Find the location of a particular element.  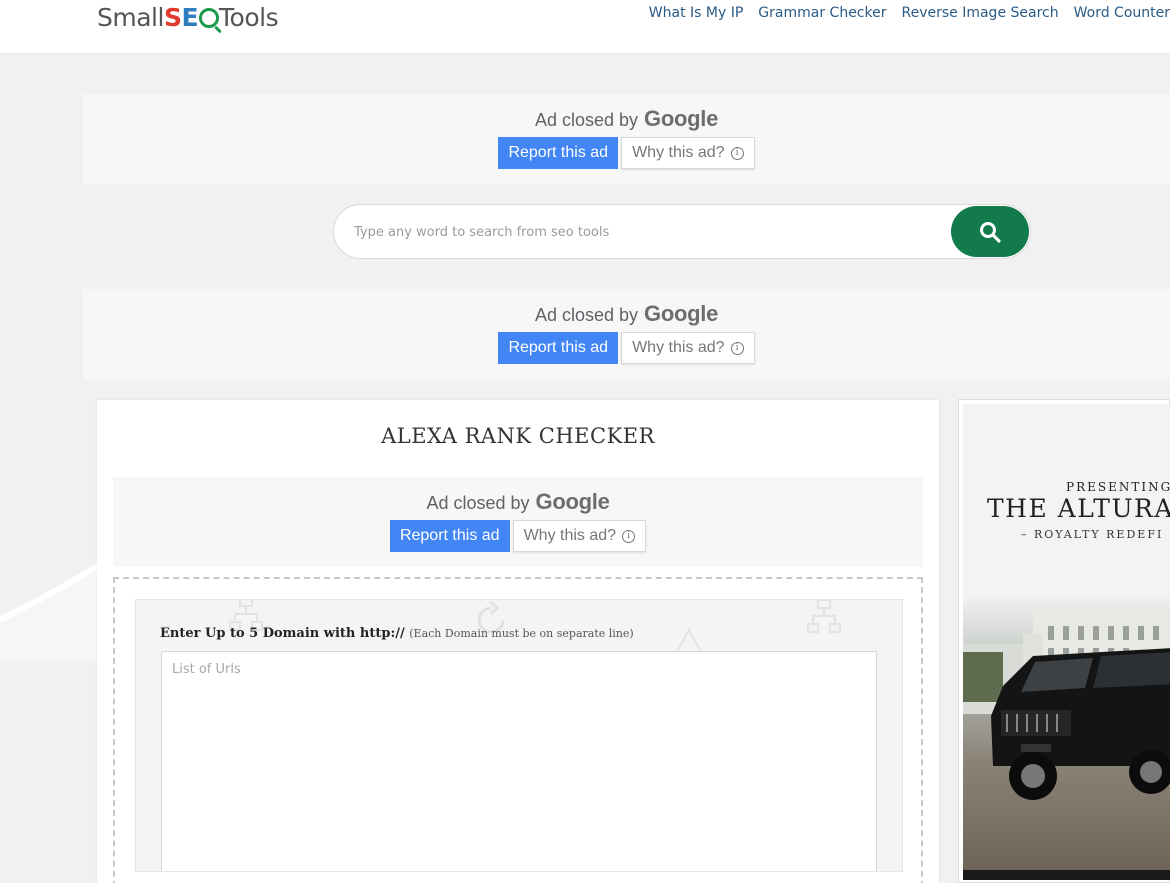

side-ad-bottom-bar is located at coordinates (1066, 875).